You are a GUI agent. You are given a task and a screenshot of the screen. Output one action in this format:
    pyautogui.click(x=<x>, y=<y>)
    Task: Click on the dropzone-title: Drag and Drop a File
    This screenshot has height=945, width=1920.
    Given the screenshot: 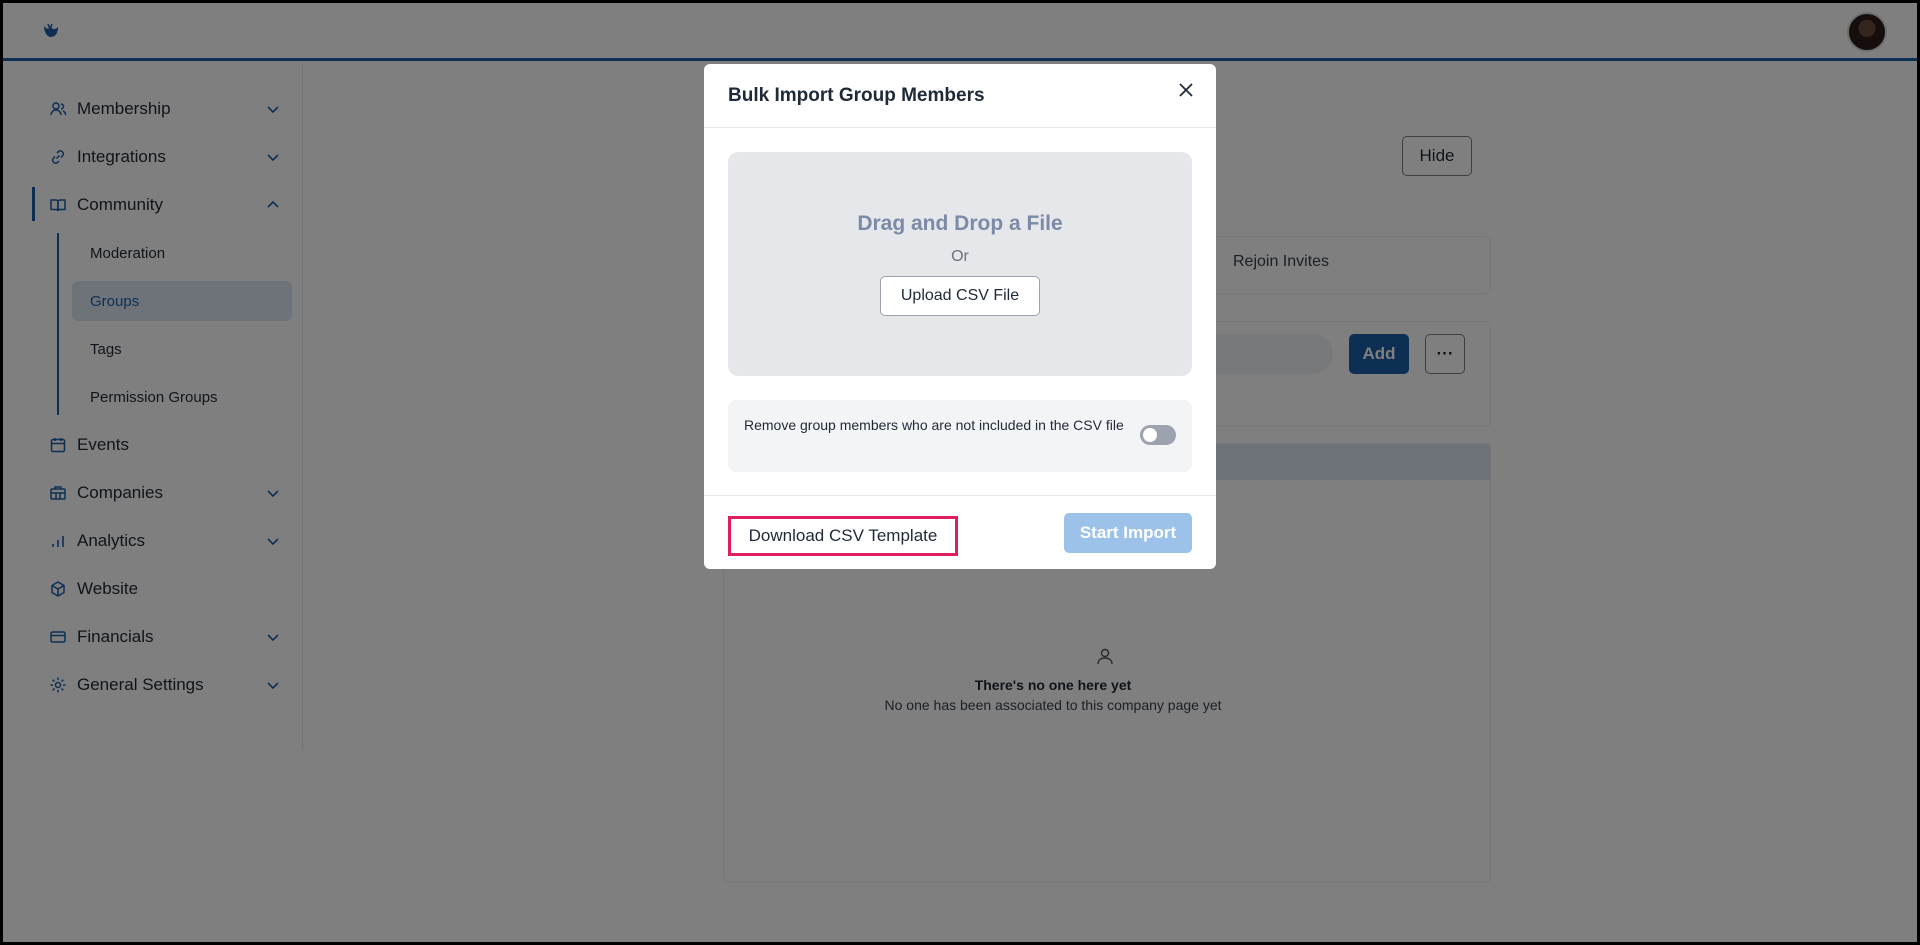 What is the action you would take?
    pyautogui.click(x=960, y=223)
    